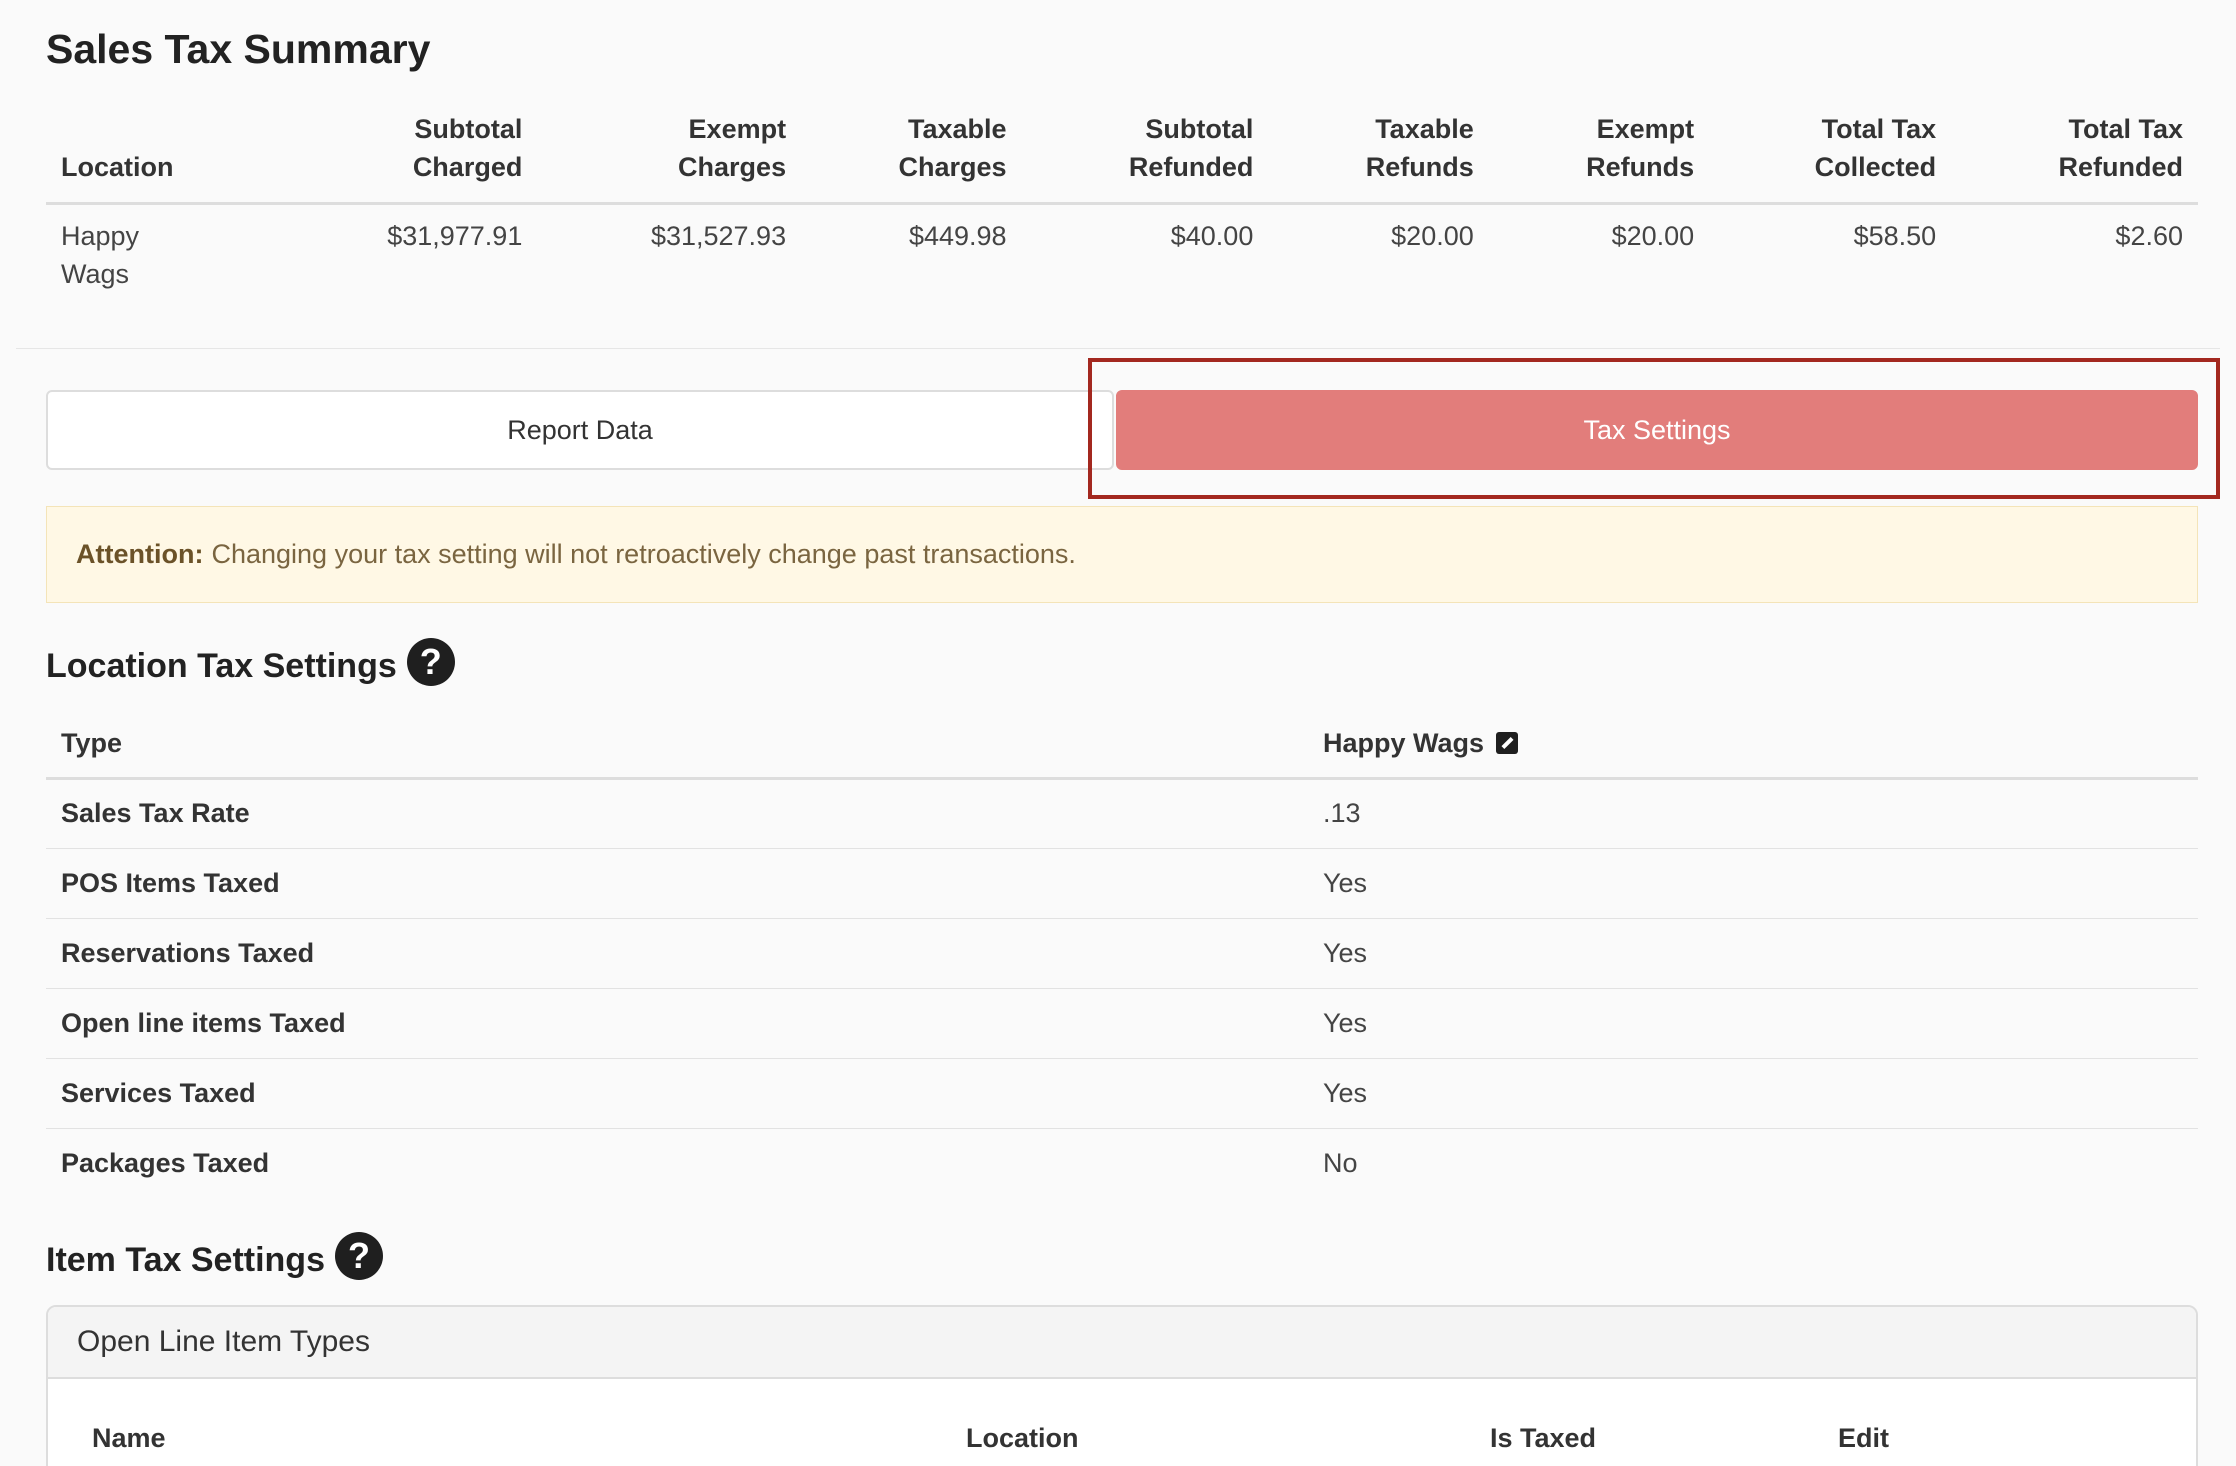 The width and height of the screenshot is (2236, 1466). Describe the element at coordinates (580, 430) in the screenshot. I see `tab-report-data: Report Data` at that location.